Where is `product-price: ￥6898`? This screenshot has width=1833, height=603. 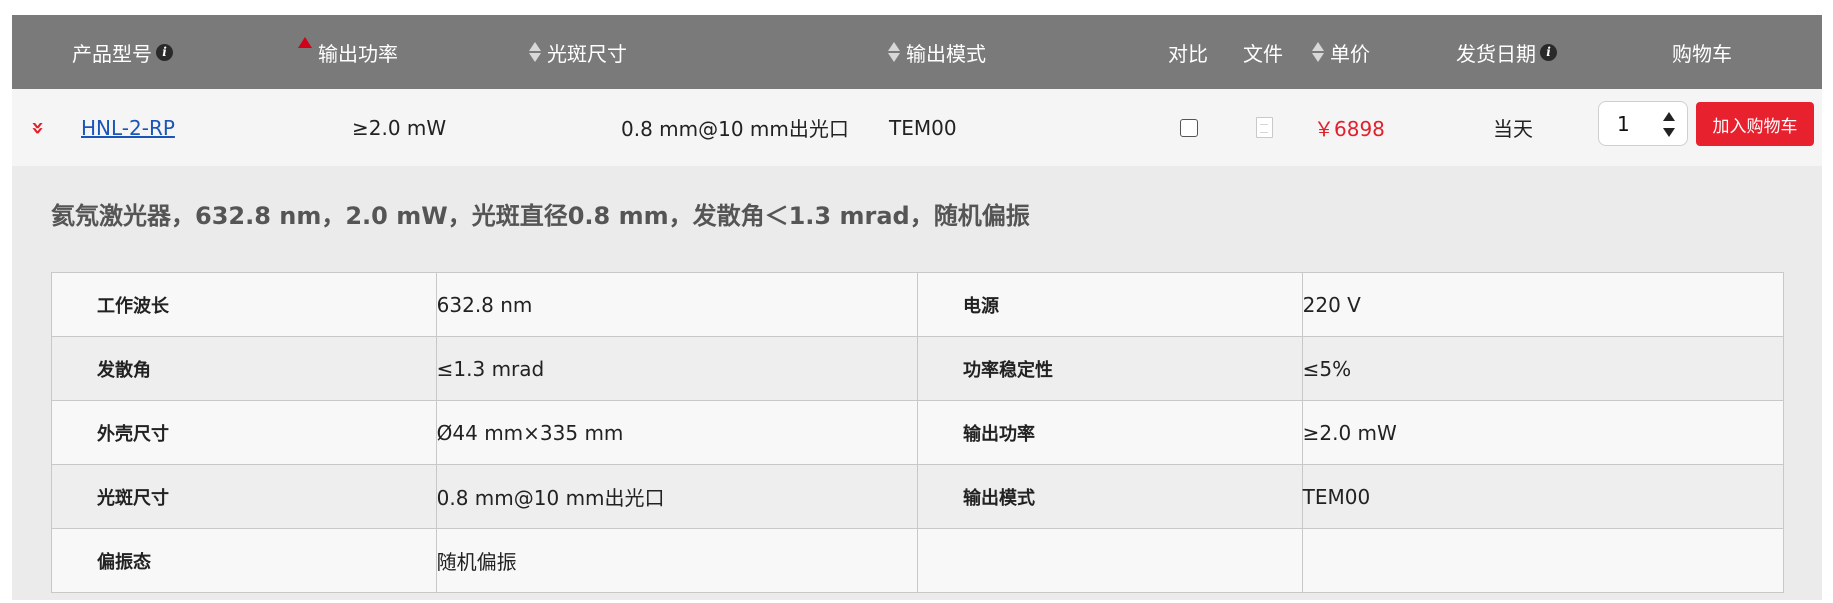
product-price: ￥6898 is located at coordinates (1349, 129).